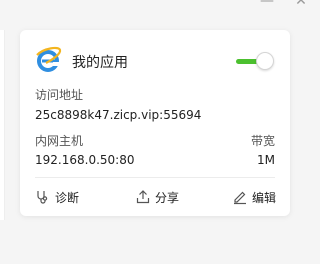  What do you see at coordinates (240, 198) in the screenshot?
I see `pencil-icon` at bounding box center [240, 198].